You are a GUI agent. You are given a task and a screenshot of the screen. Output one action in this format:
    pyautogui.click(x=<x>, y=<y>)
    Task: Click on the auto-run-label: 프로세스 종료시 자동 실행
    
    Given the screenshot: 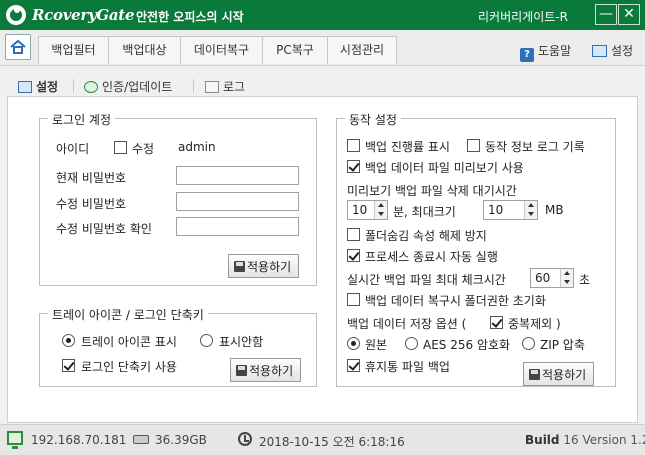 What is the action you would take?
    pyautogui.click(x=431, y=257)
    